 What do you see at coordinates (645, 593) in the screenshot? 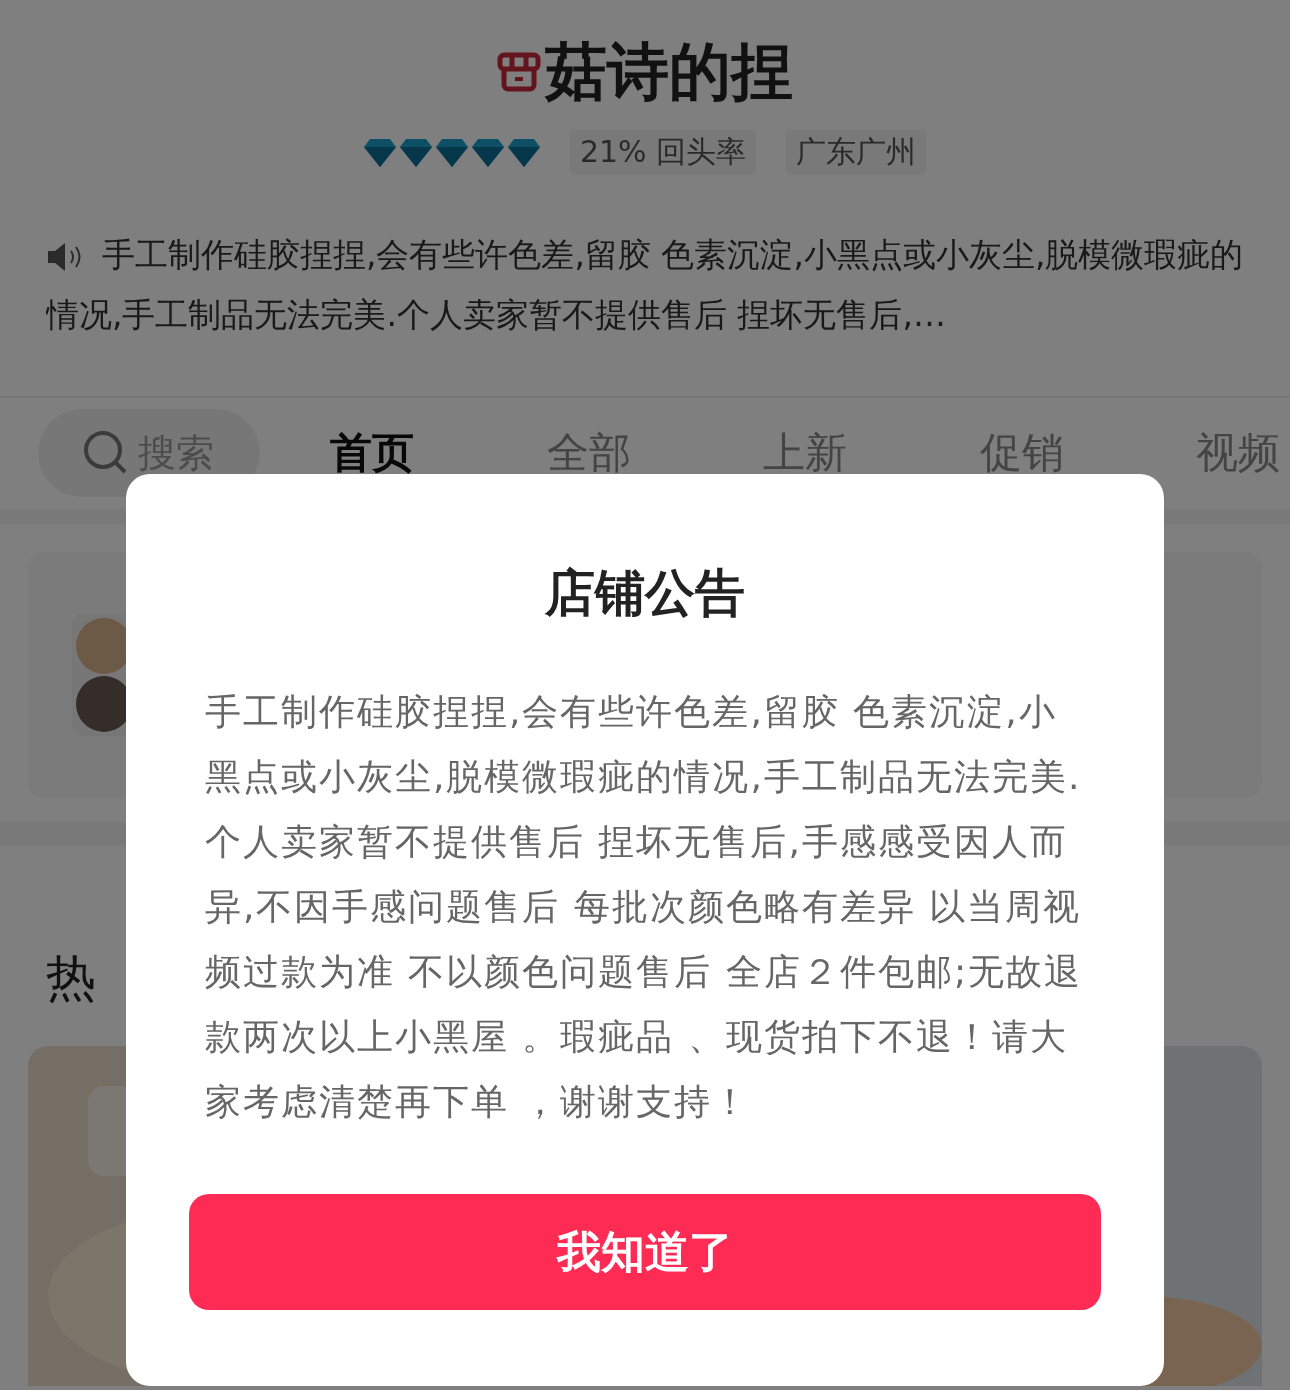
I see `dialog-title: 店铺公告` at bounding box center [645, 593].